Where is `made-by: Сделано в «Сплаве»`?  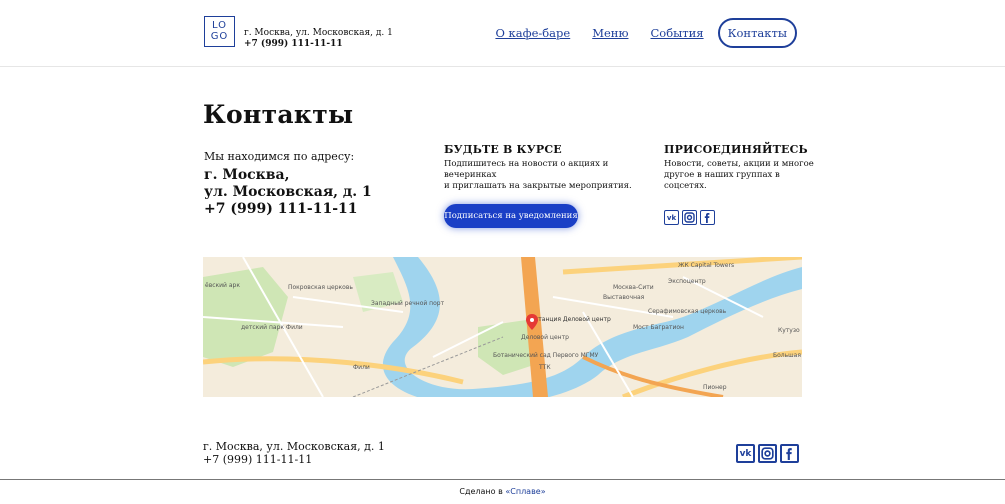
made-by: Сделано в «Сплаве» is located at coordinates (502, 491).